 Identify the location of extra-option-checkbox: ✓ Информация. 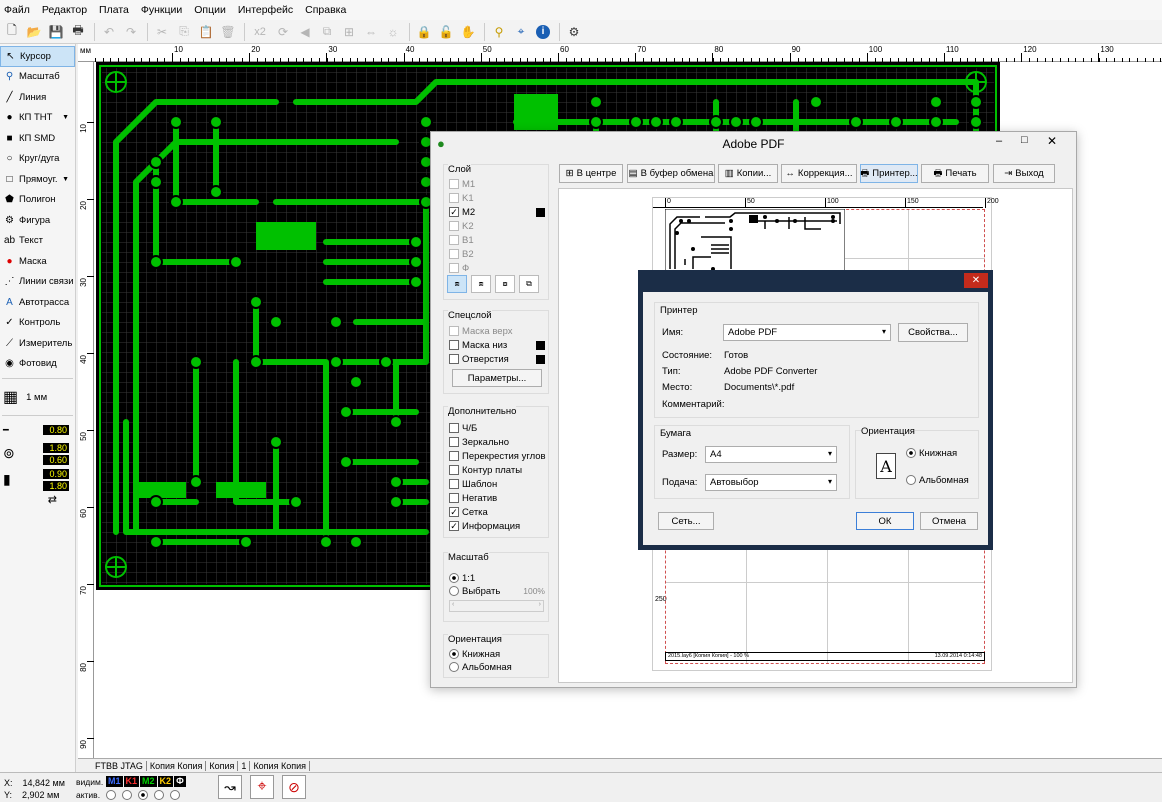
(498, 526).